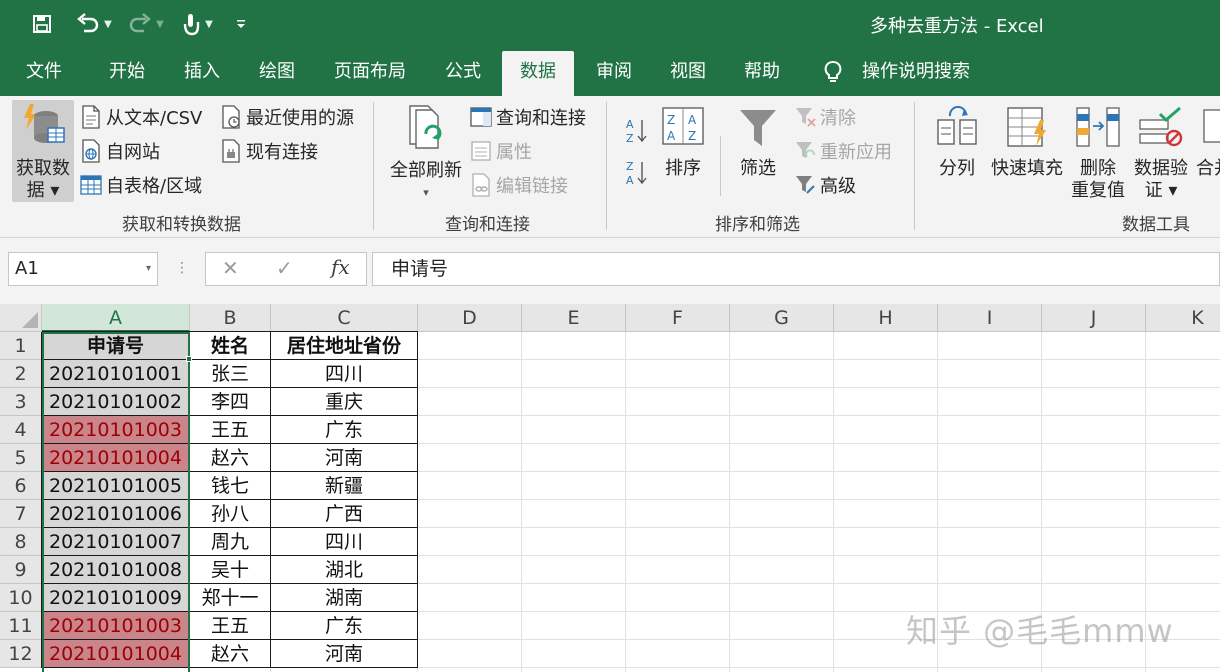  What do you see at coordinates (230, 373) in the screenshot?
I see `name-cell: 张三` at bounding box center [230, 373].